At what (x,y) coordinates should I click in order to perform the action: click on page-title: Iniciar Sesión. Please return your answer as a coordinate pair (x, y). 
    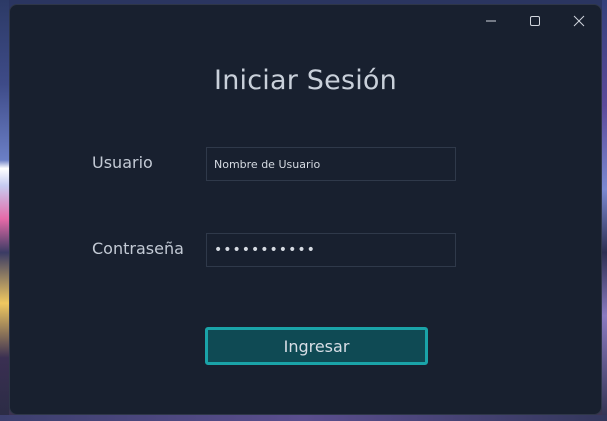
    Looking at the image, I should click on (305, 80).